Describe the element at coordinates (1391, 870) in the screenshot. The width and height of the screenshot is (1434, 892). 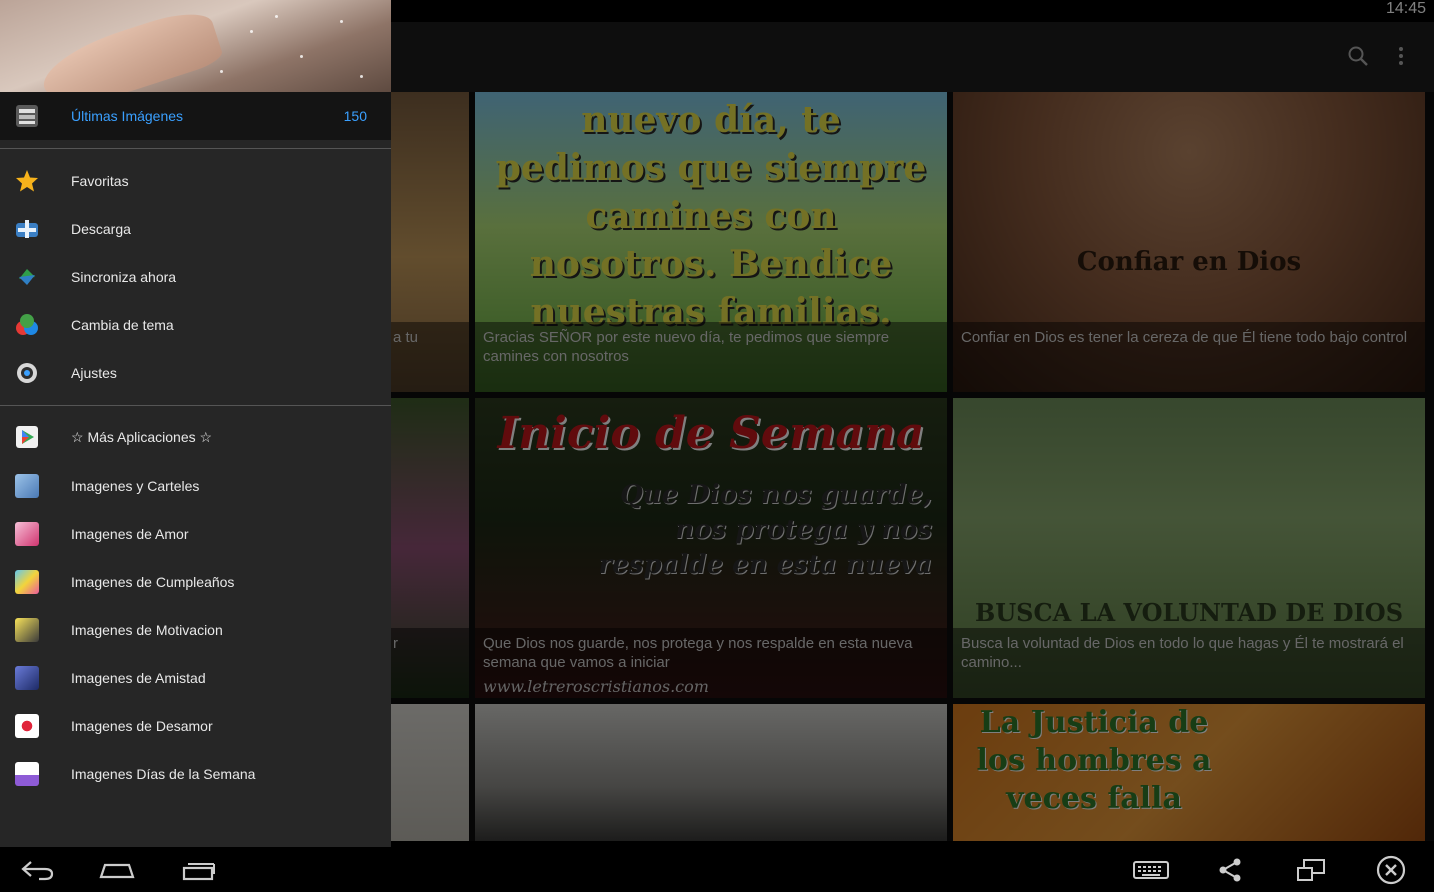
I see `close-icon` at that location.